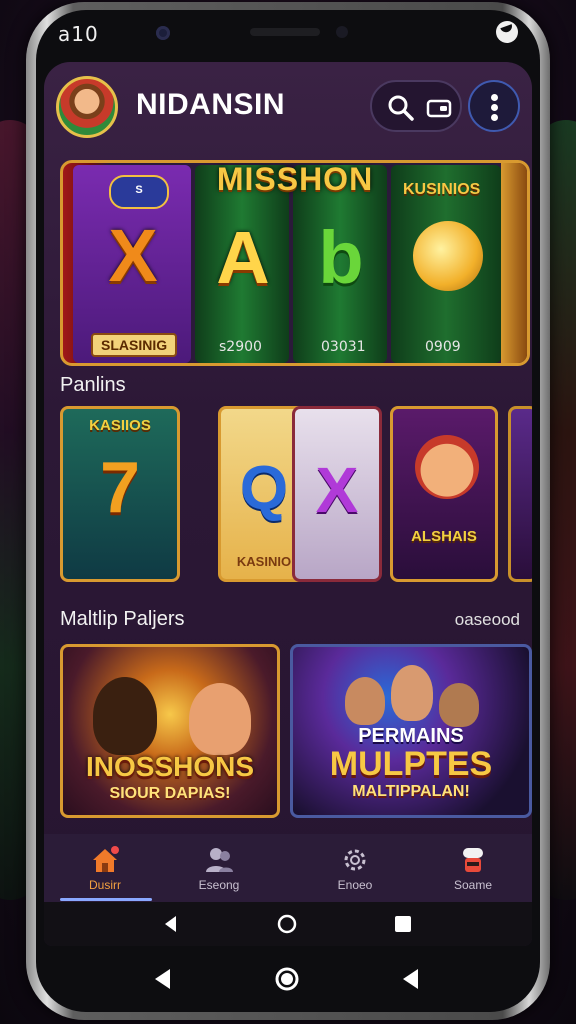  What do you see at coordinates (288, 868) in the screenshot?
I see `bottom-nav: Dusirr Eseong Enoeo Soame` at bounding box center [288, 868].